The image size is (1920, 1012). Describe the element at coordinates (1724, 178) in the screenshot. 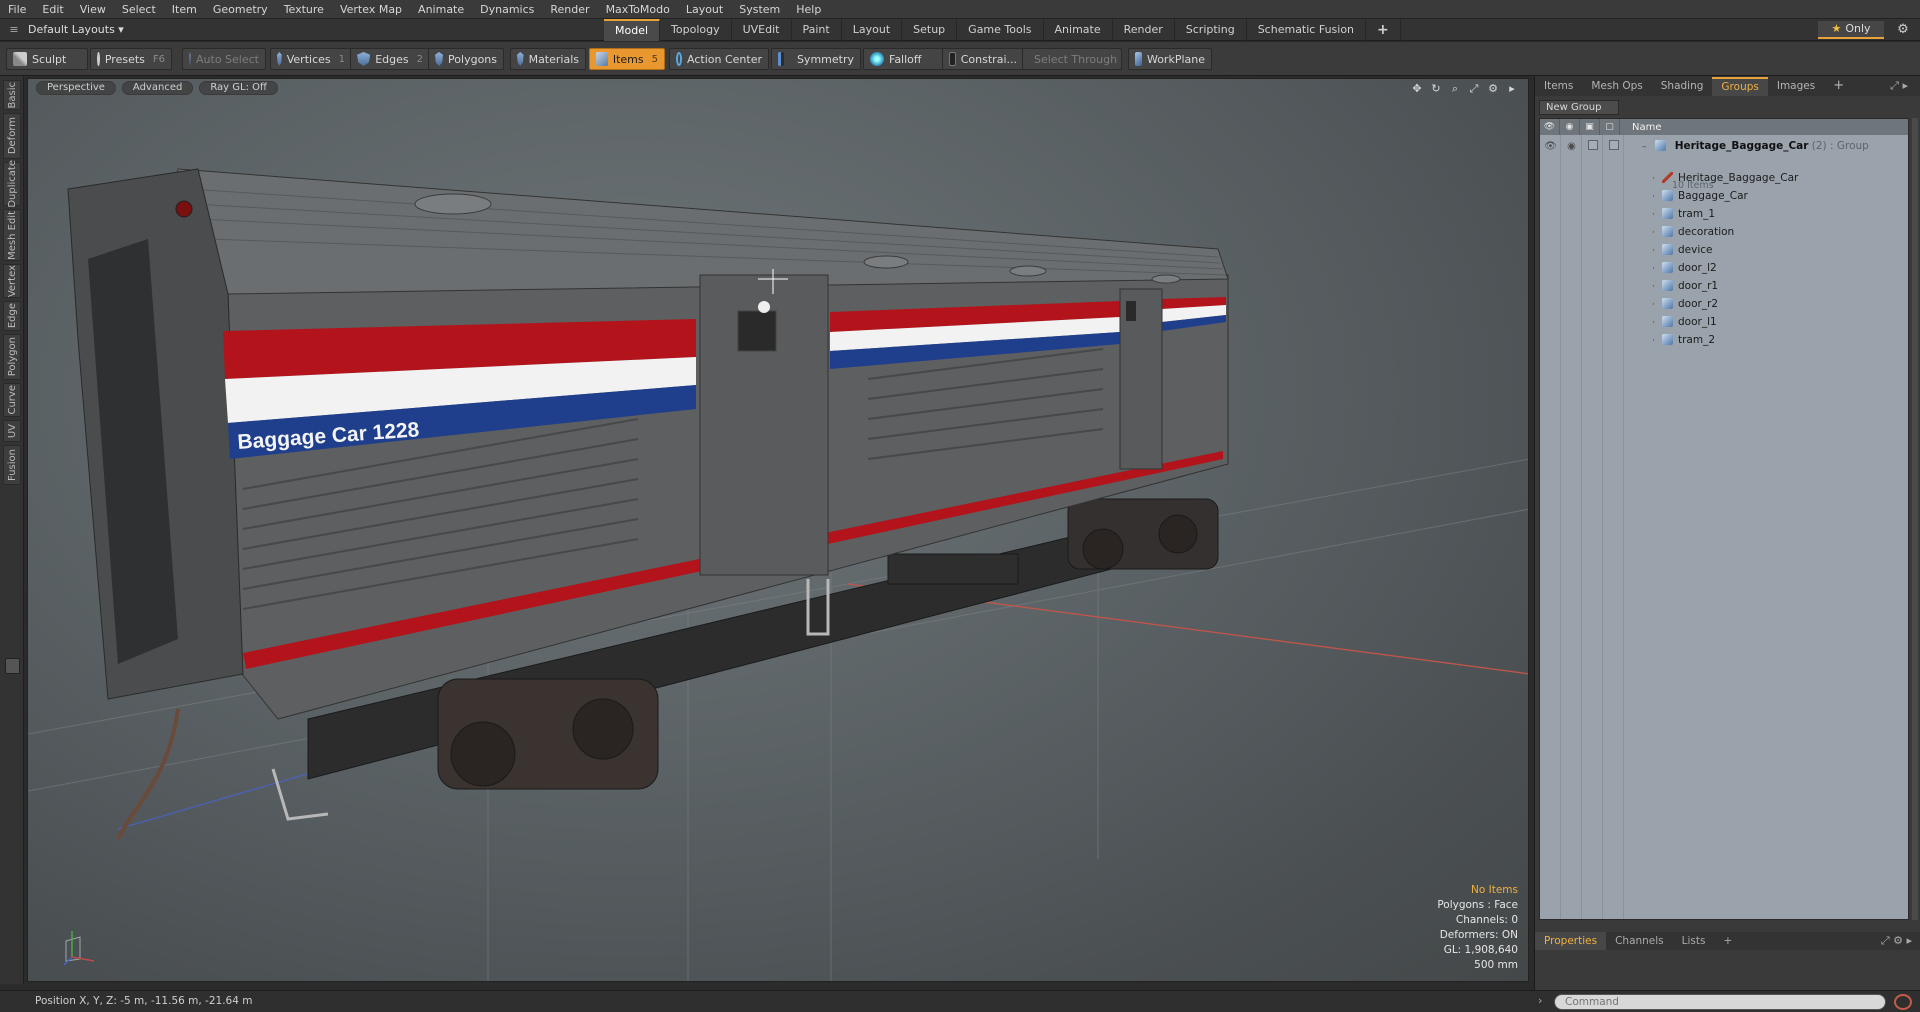

I see `group-item-row: · Heritage_Baggage_Car` at that location.